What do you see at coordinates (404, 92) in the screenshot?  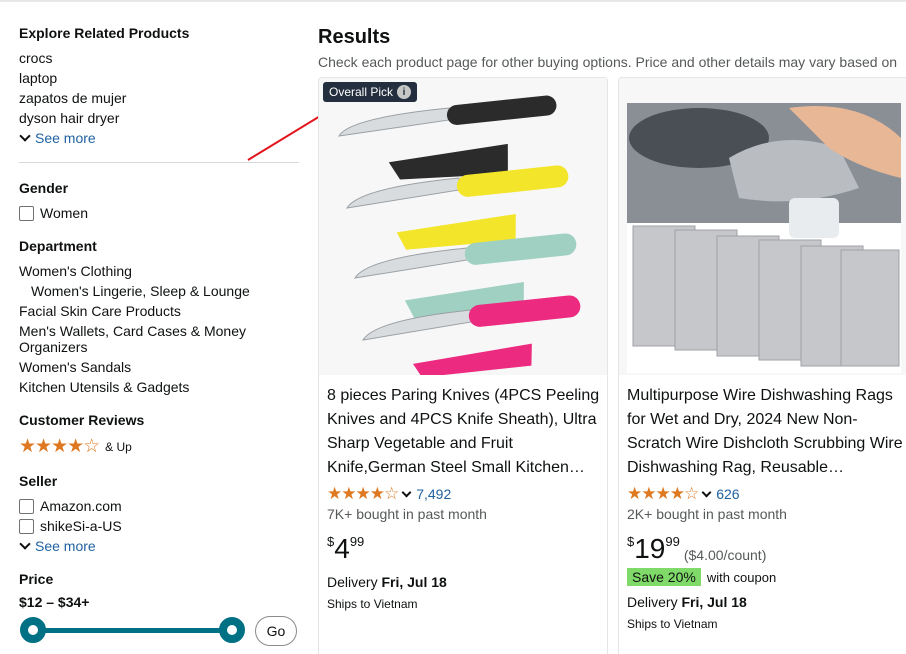 I see `info-icon: i` at bounding box center [404, 92].